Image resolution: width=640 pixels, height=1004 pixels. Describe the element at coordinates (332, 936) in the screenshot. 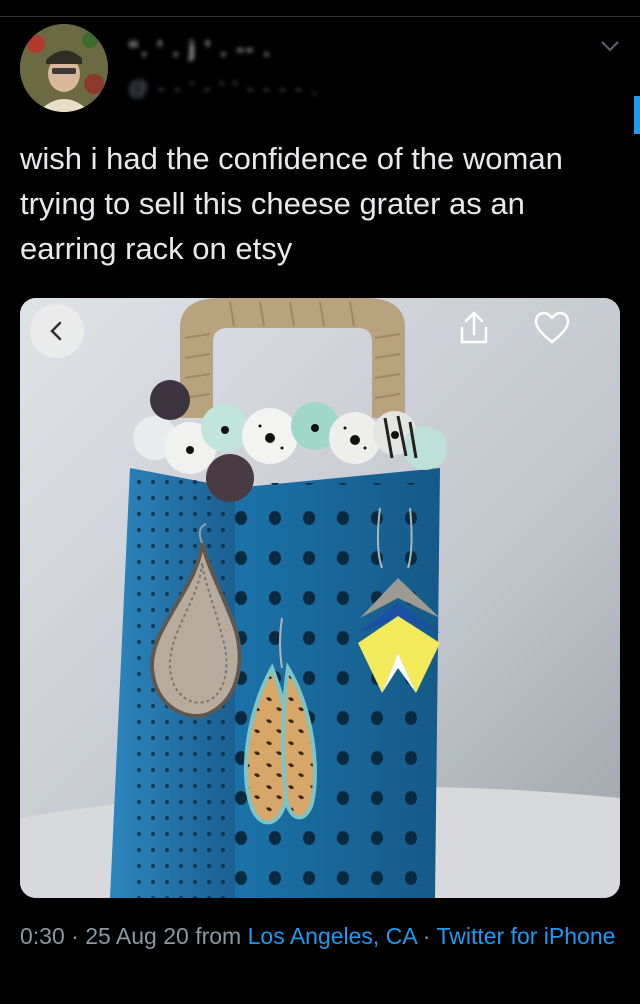

I see `location-link: Los Angeles, CA` at that location.